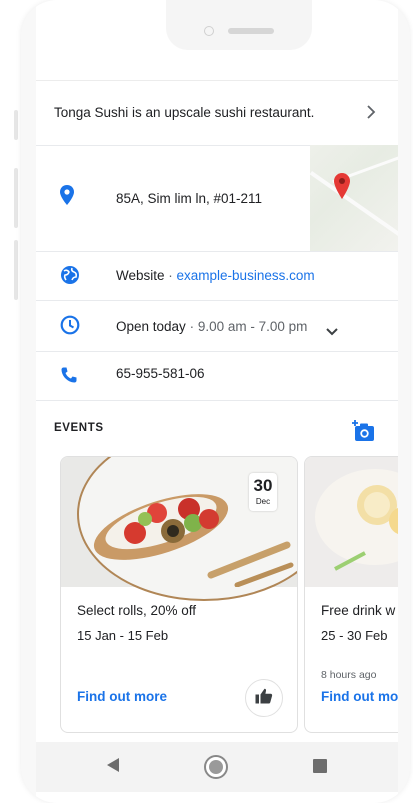 Image resolution: width=413 pixels, height=803 pixels. What do you see at coordinates (217, 376) in the screenshot?
I see `phone-row: 65-955-581-06` at bounding box center [217, 376].